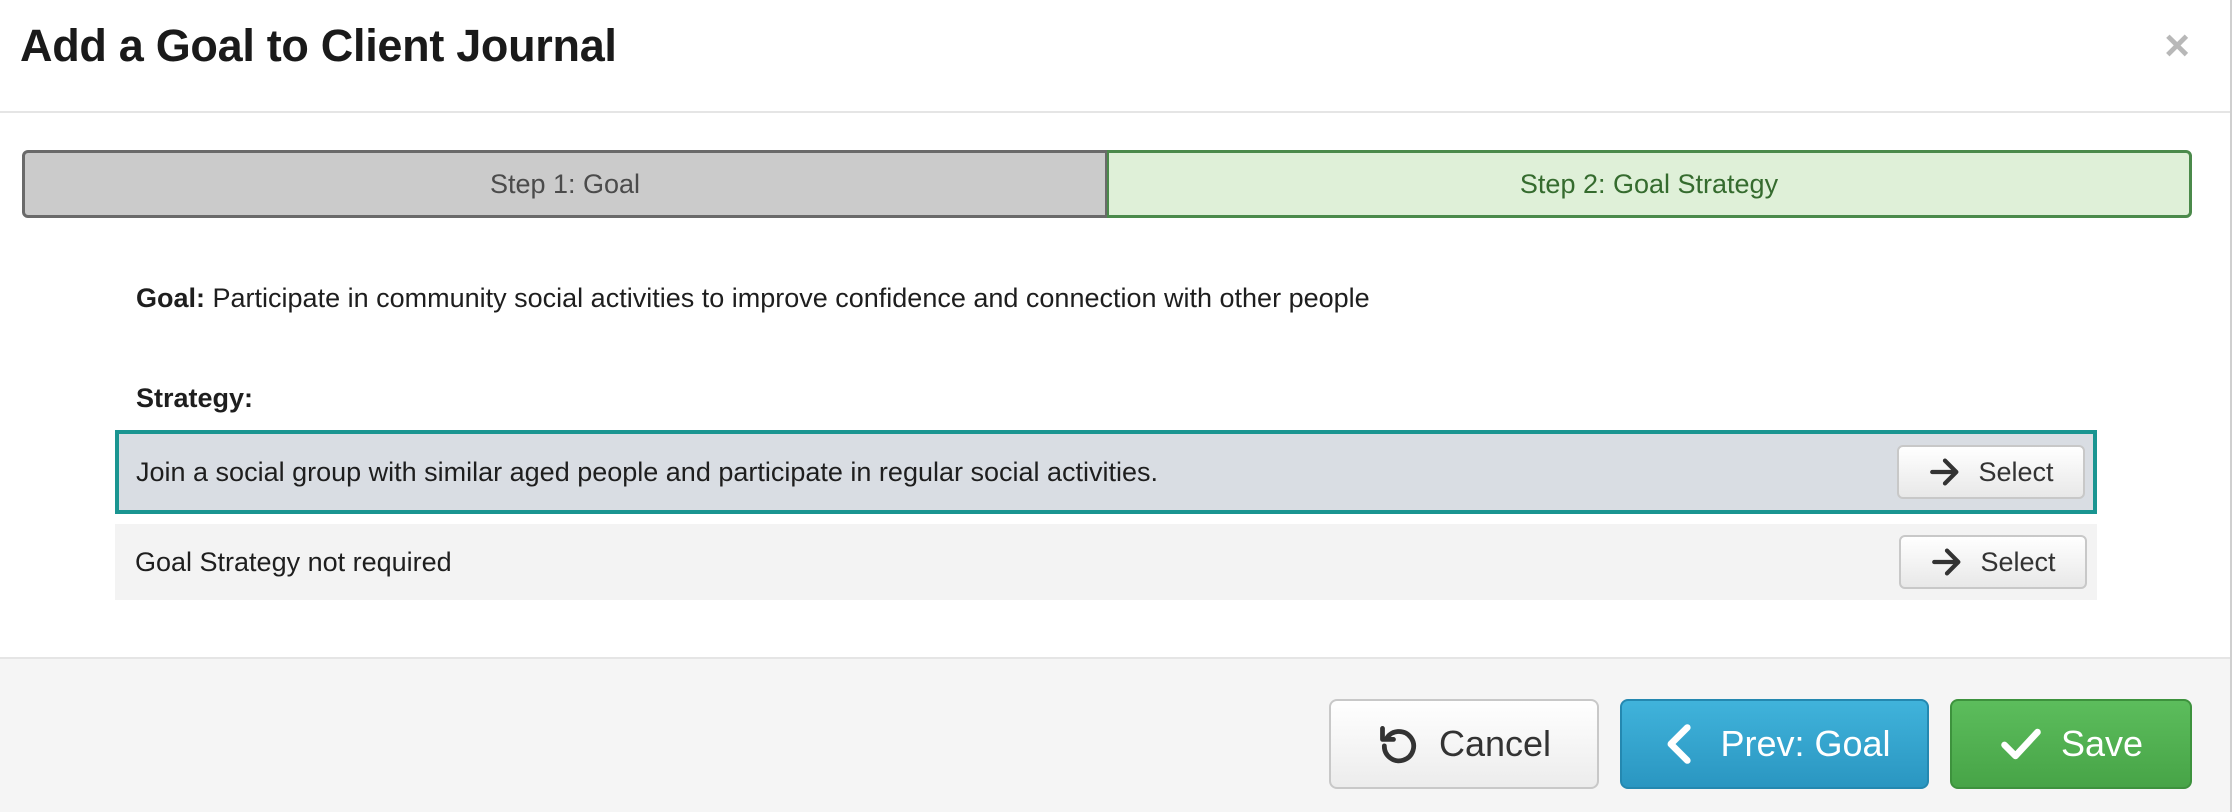 The width and height of the screenshot is (2232, 812). What do you see at coordinates (564, 184) in the screenshot?
I see `step-goal: Step 1: Goal` at bounding box center [564, 184].